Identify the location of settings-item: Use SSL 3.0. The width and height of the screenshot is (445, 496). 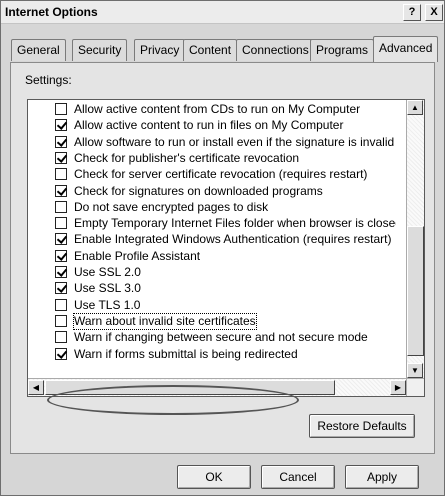
(225, 289).